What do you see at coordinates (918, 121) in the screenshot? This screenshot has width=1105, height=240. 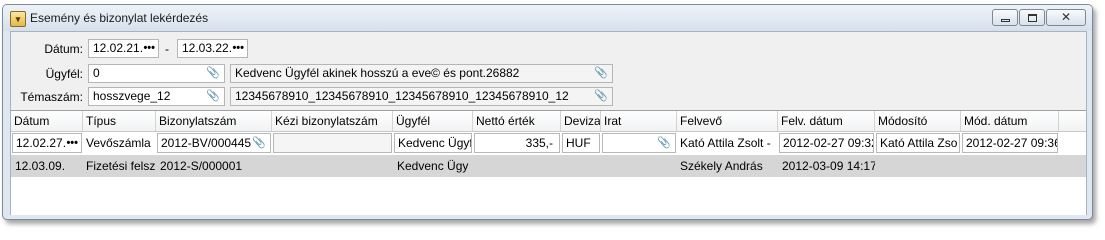 I see `column-header-modosito: Módosító` at bounding box center [918, 121].